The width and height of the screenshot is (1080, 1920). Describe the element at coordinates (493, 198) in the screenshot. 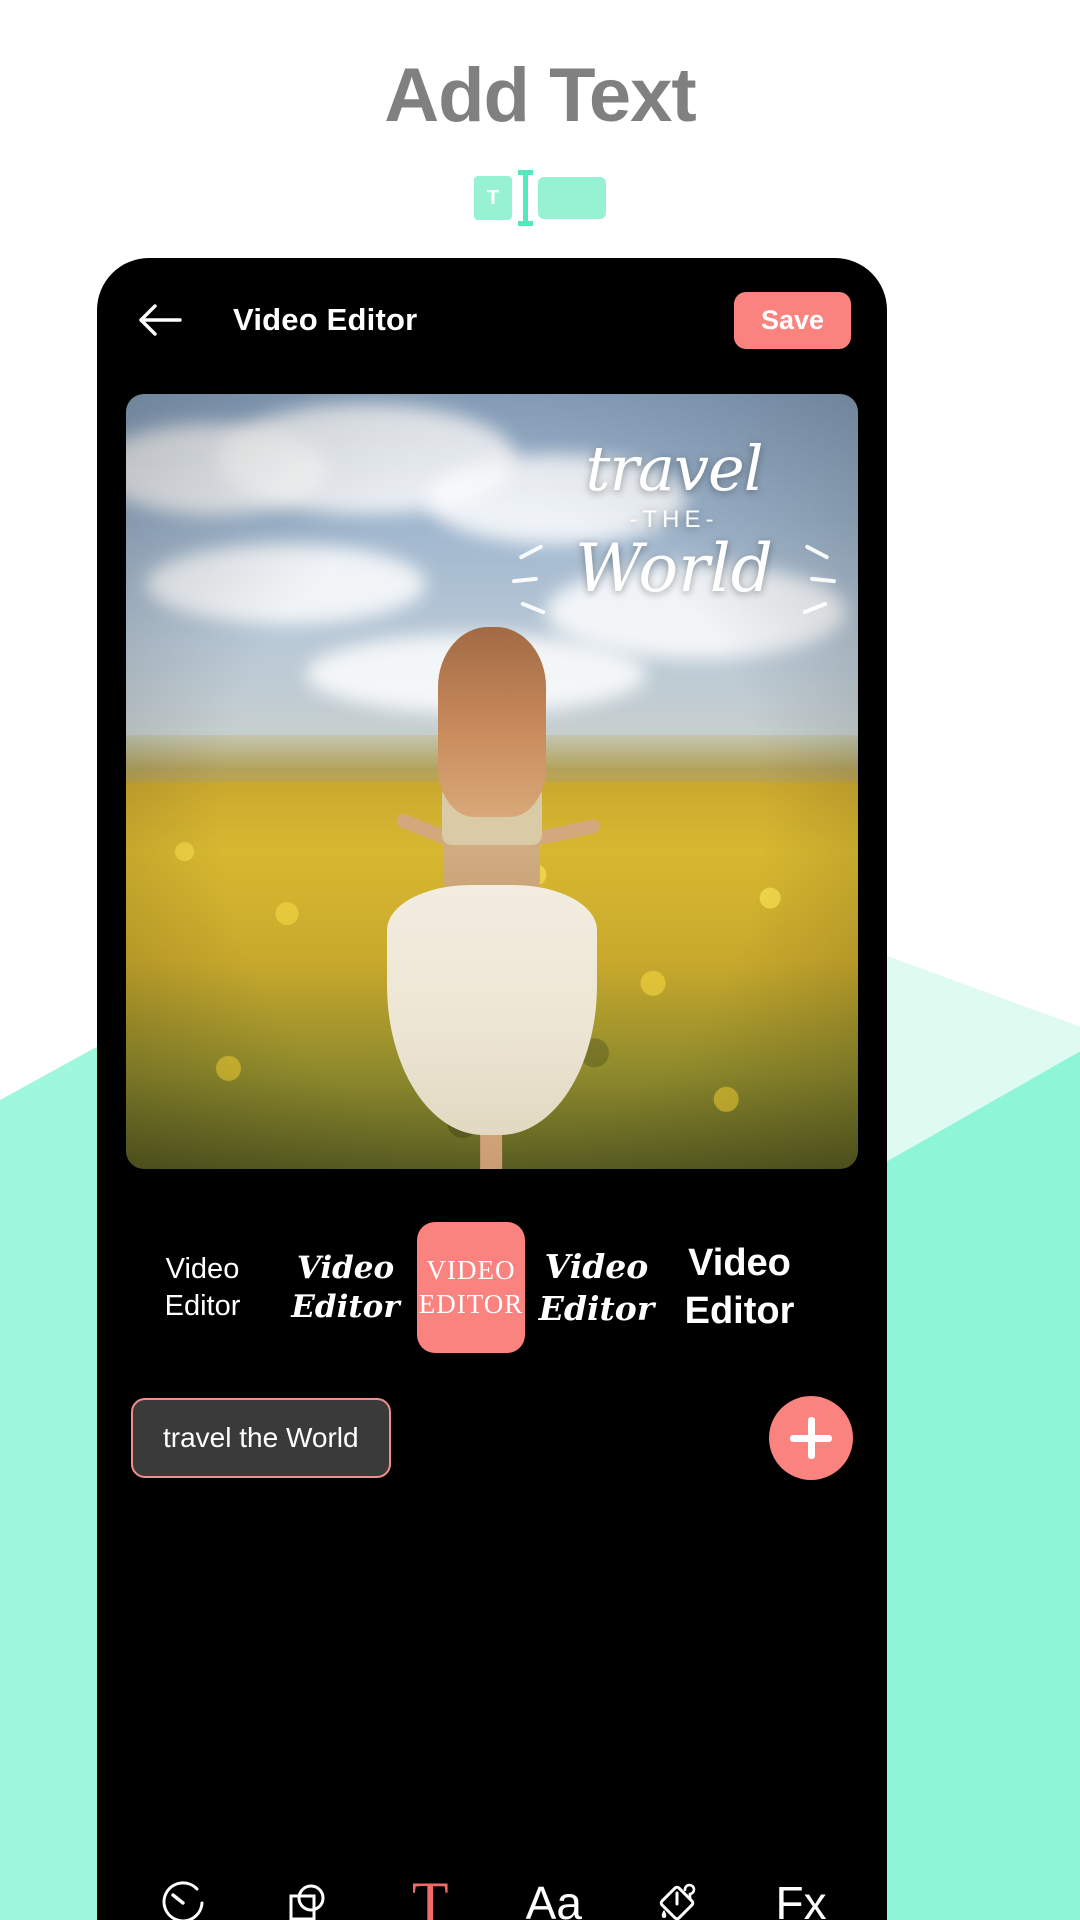

I see `text-tool-badge-icon: T` at that location.